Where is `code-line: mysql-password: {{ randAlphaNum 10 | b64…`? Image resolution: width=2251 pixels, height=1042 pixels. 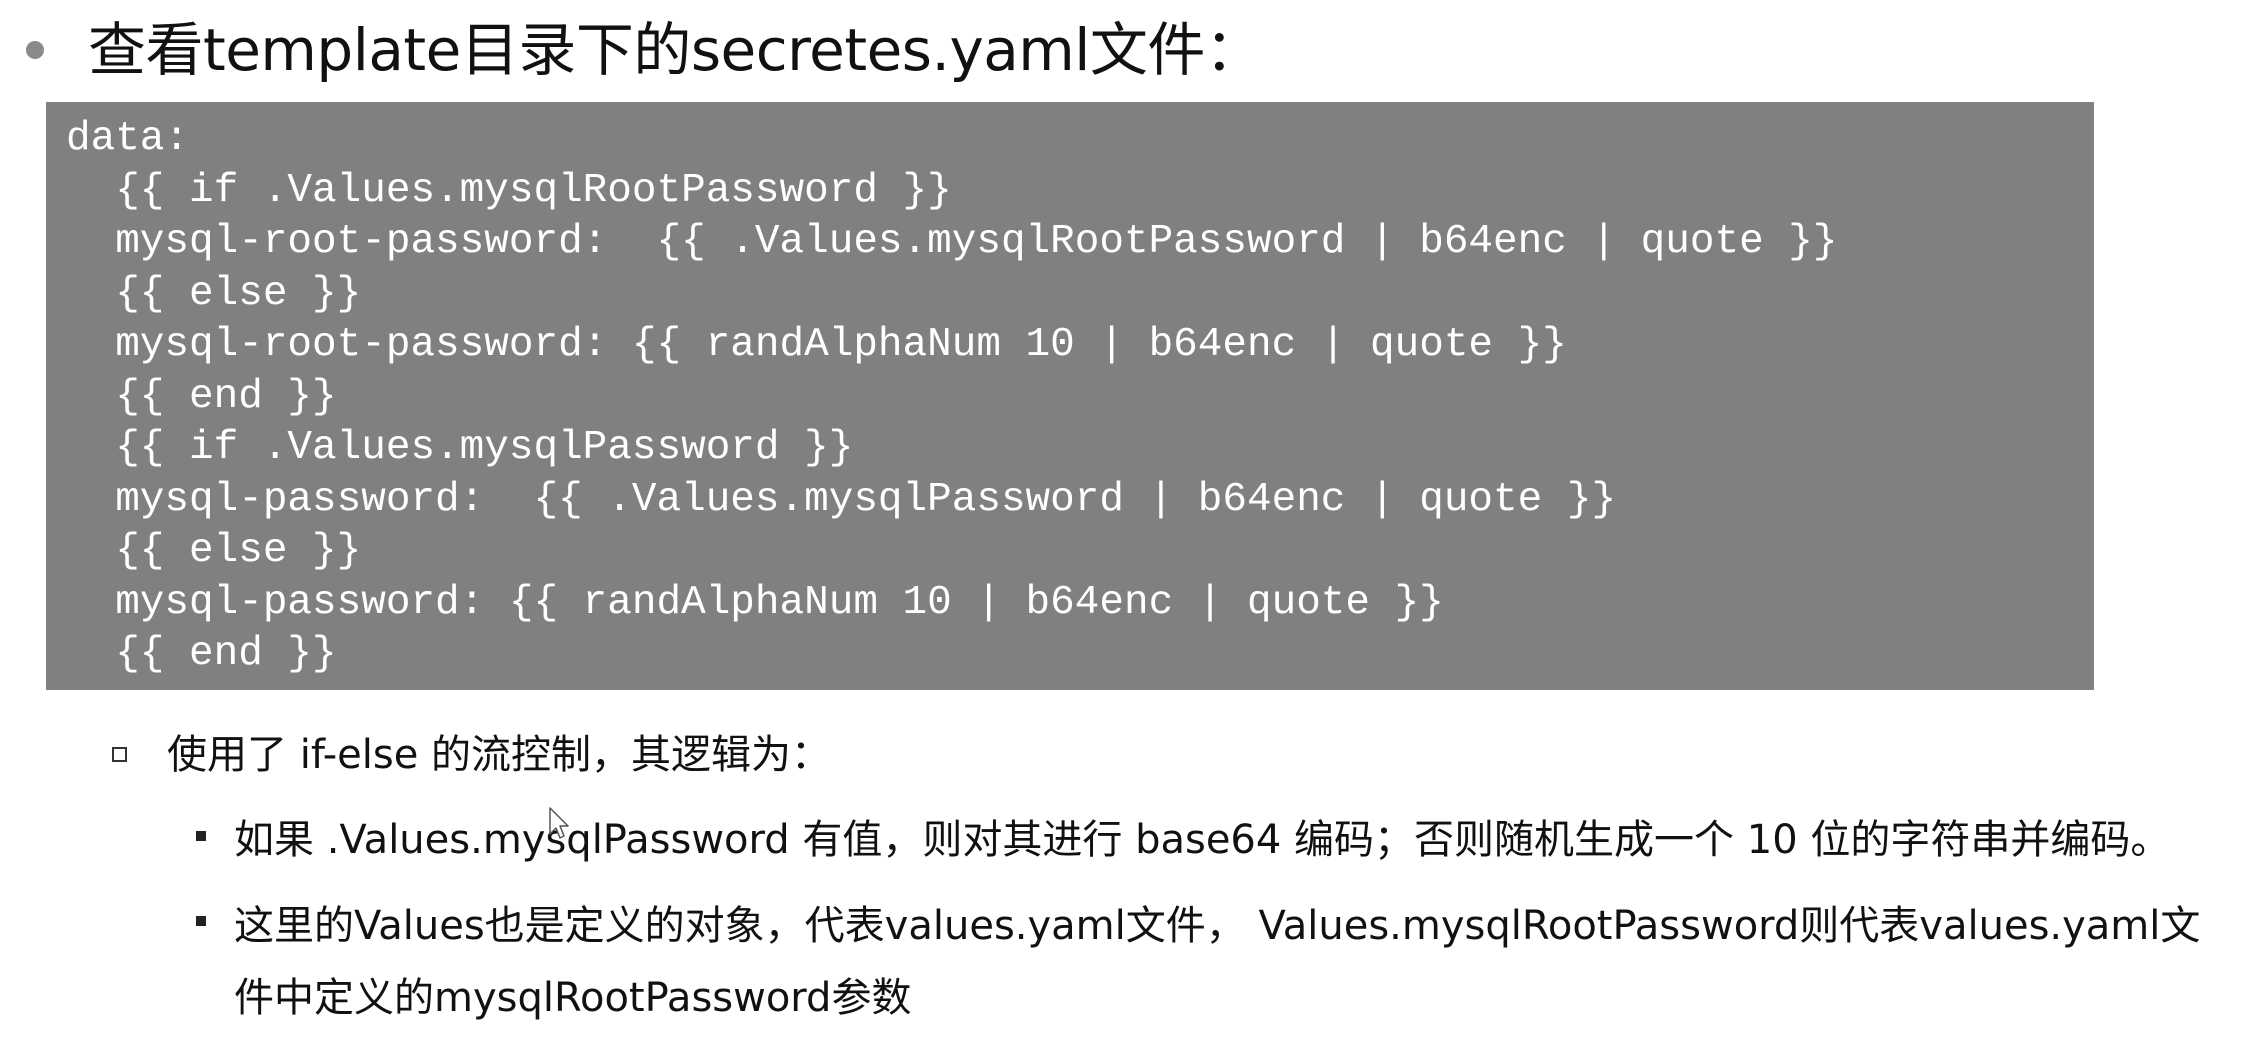 code-line: mysql-password: {{ randAlphaNum 10 | b64… is located at coordinates (755, 602).